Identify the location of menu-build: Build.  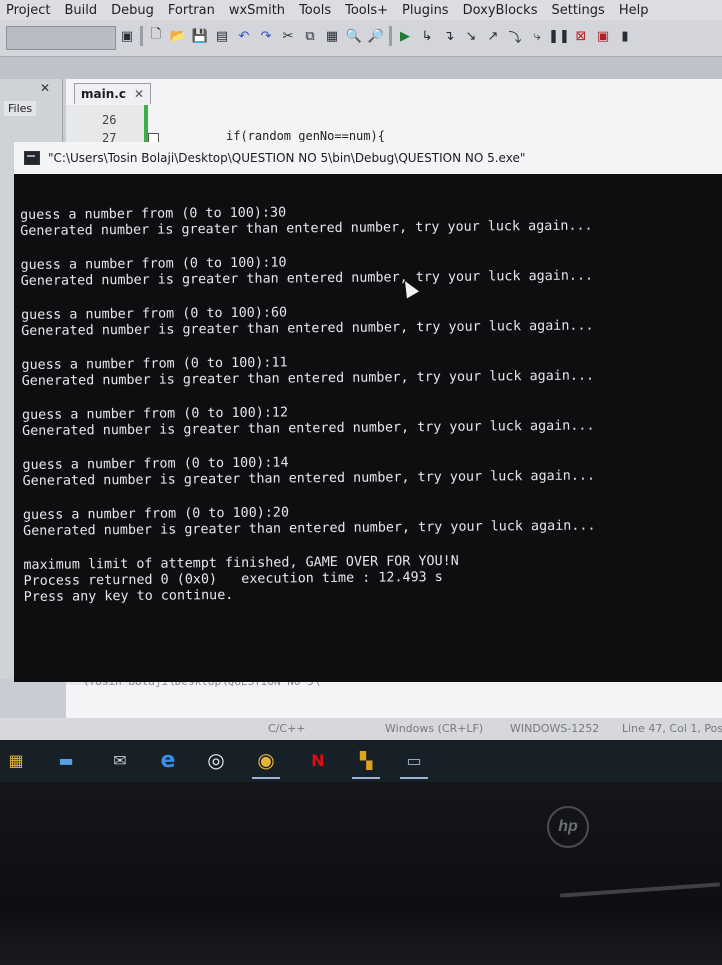
(80, 10).